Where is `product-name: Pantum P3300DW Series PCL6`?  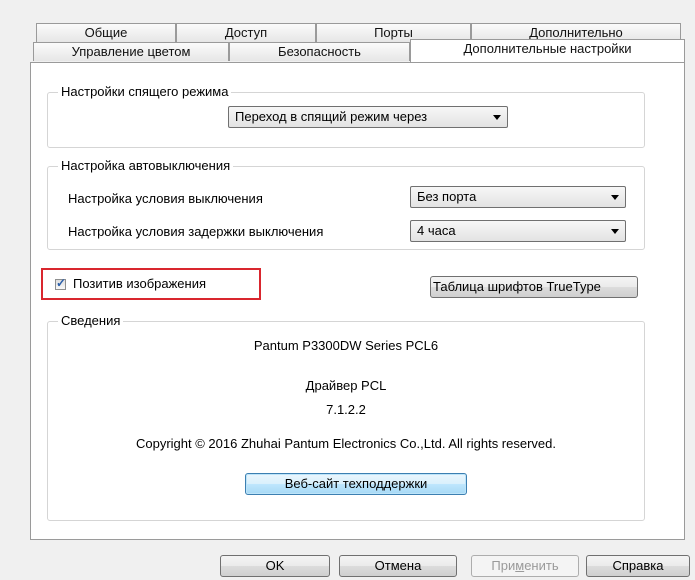
product-name: Pantum P3300DW Series PCL6 is located at coordinates (346, 345).